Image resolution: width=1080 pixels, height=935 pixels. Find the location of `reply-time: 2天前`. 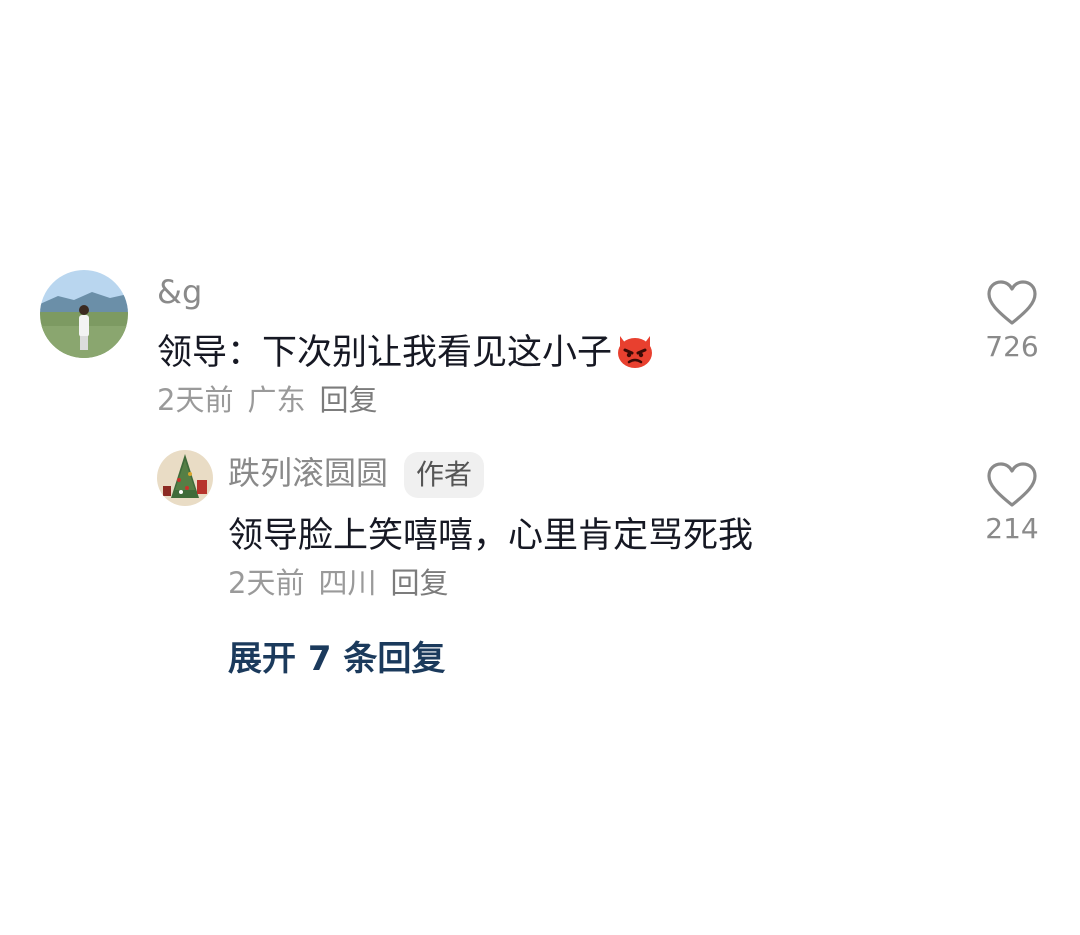

reply-time: 2天前 is located at coordinates (266, 583).